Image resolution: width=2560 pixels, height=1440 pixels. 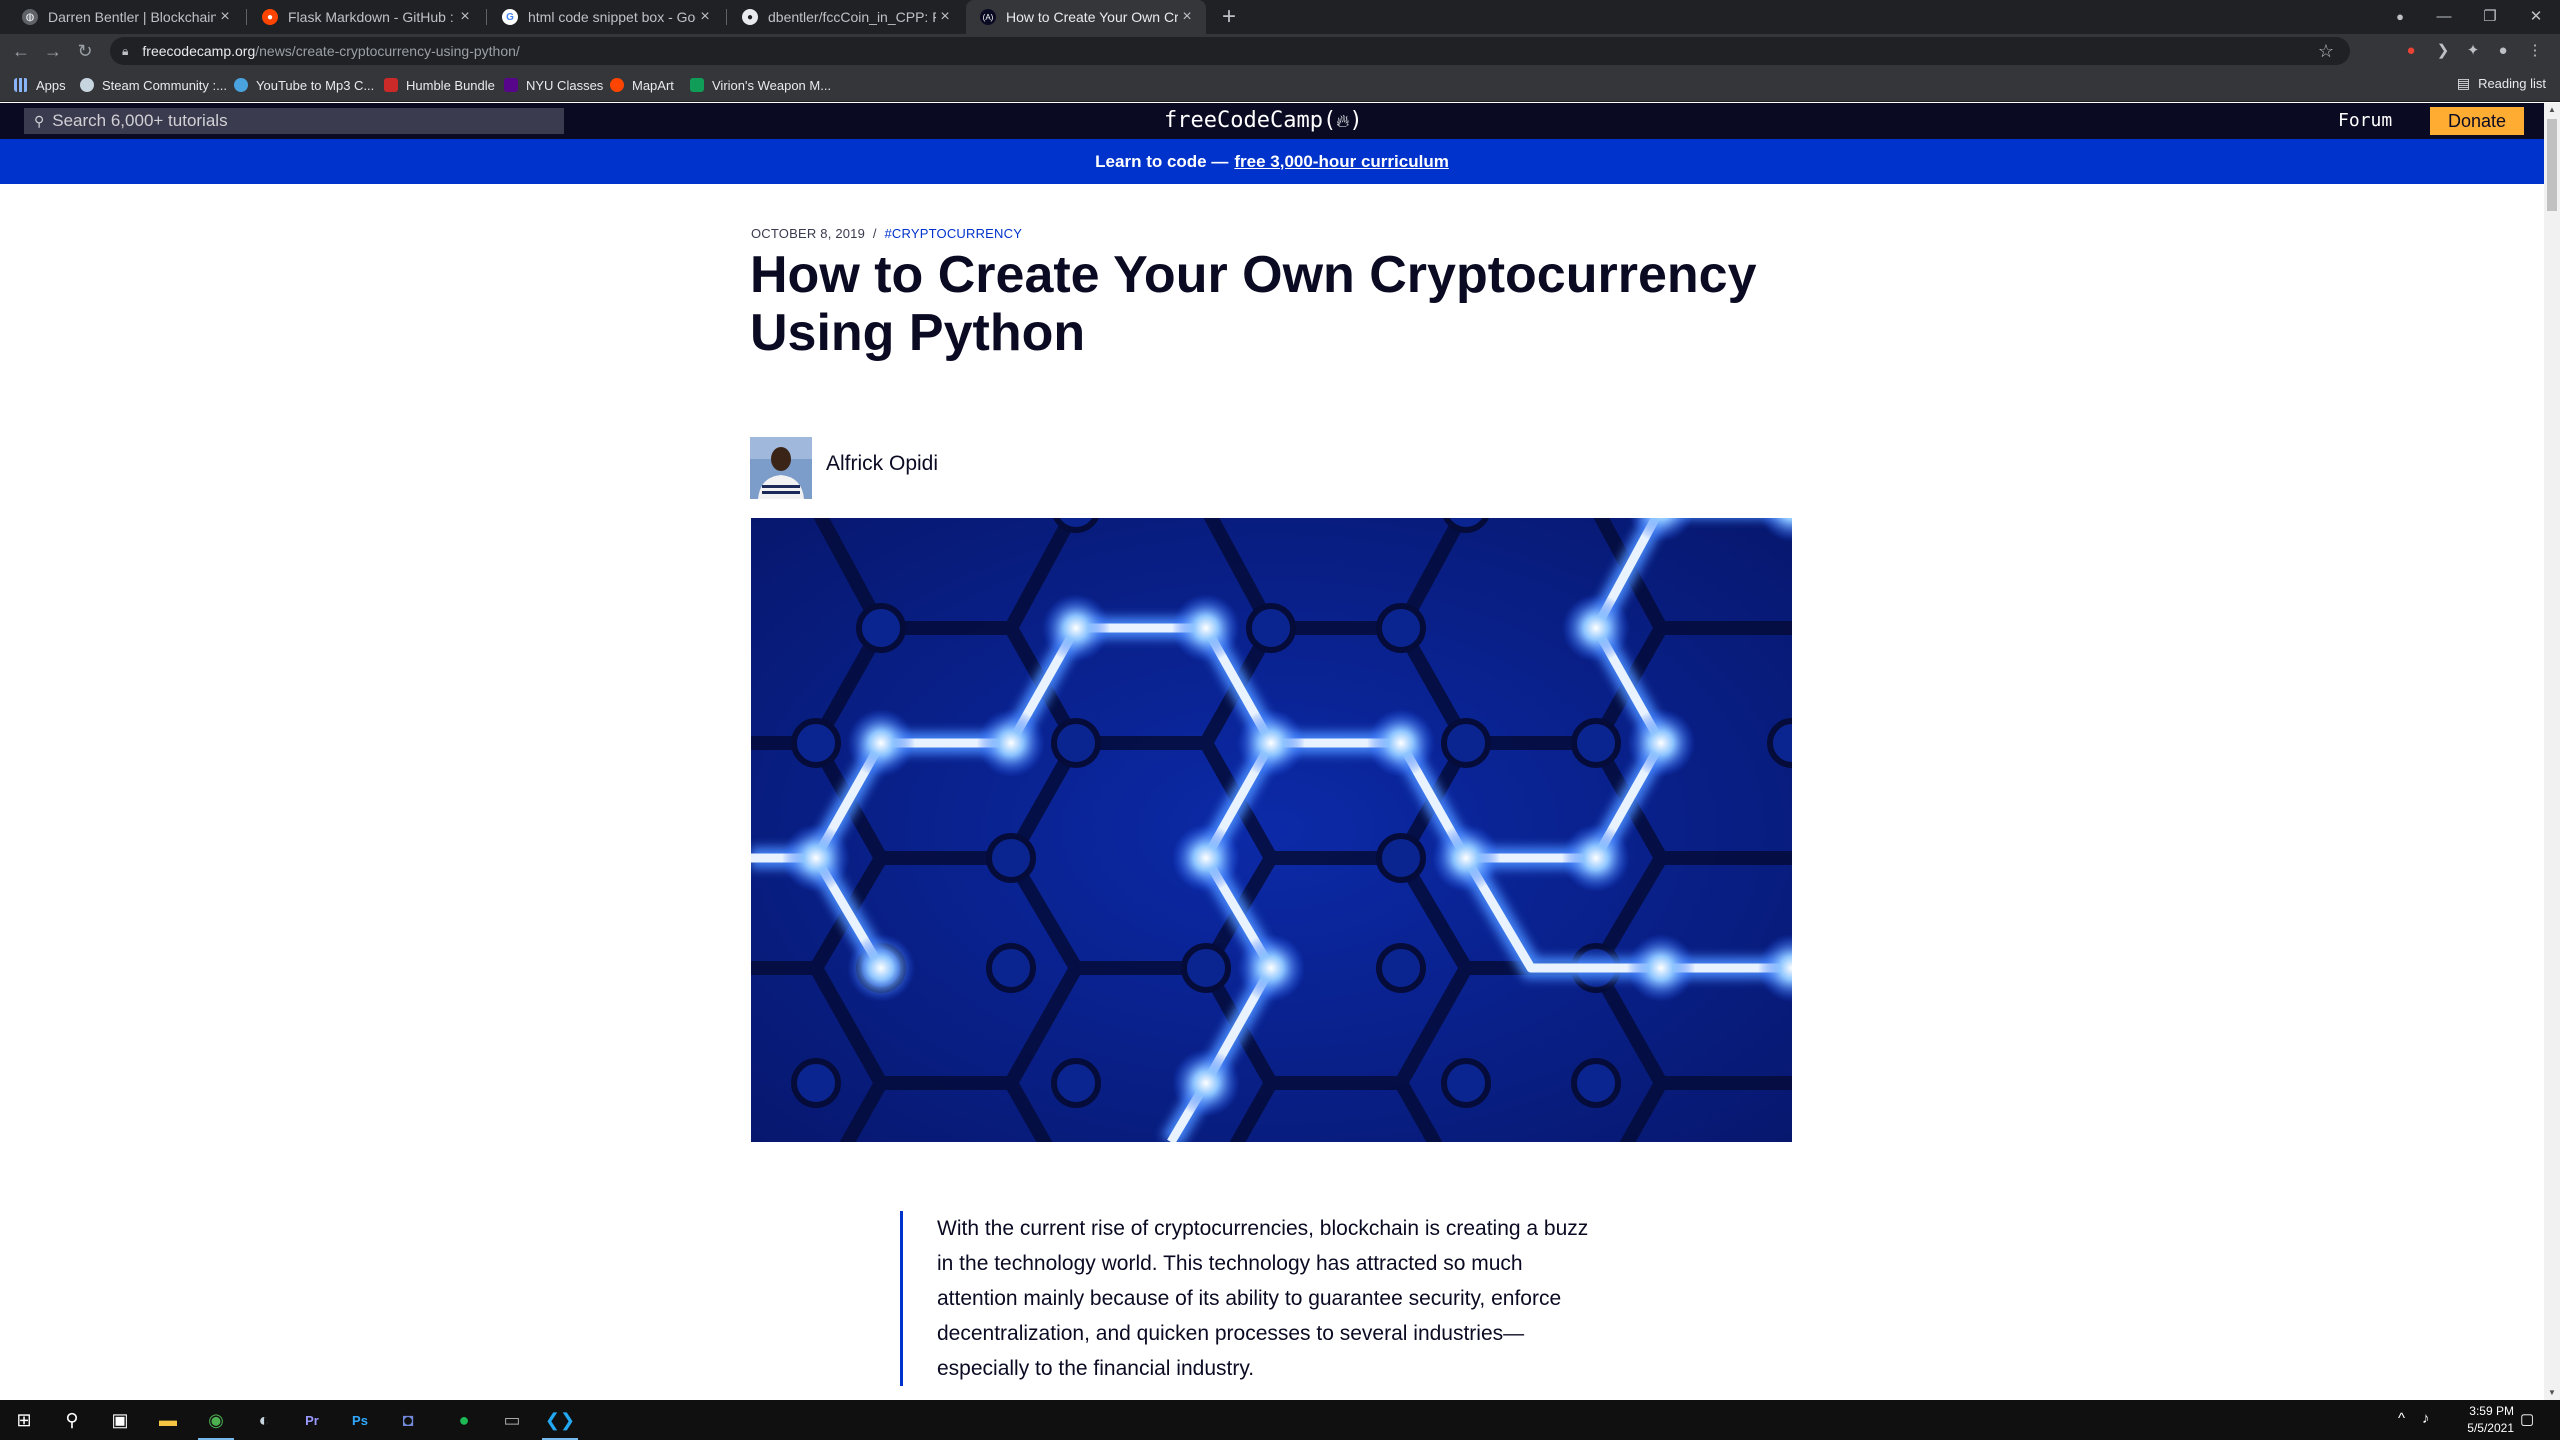 I want to click on scroll-down-arrow: ▼, so click(x=2552, y=1393).